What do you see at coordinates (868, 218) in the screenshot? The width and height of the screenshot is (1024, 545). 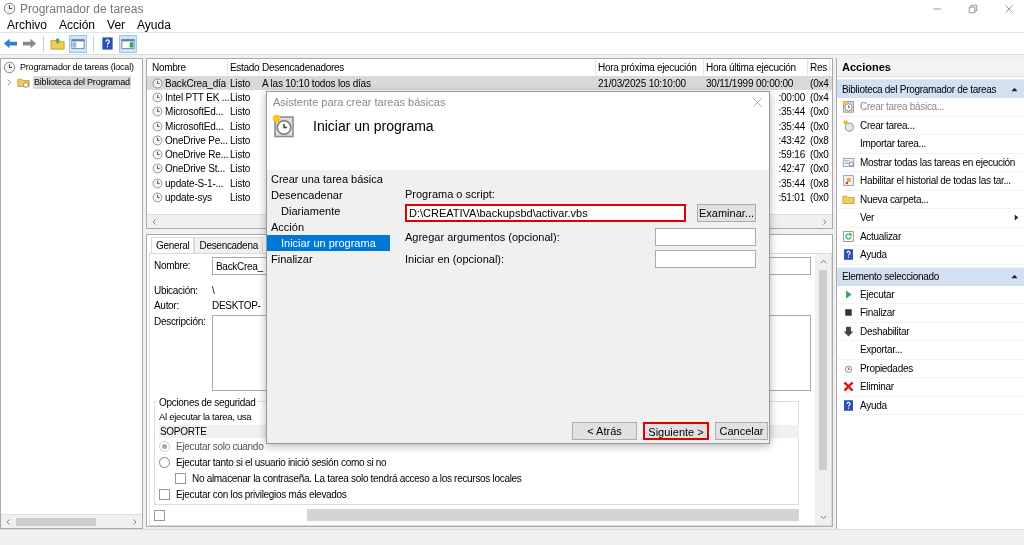 I see `action-label: Ver` at bounding box center [868, 218].